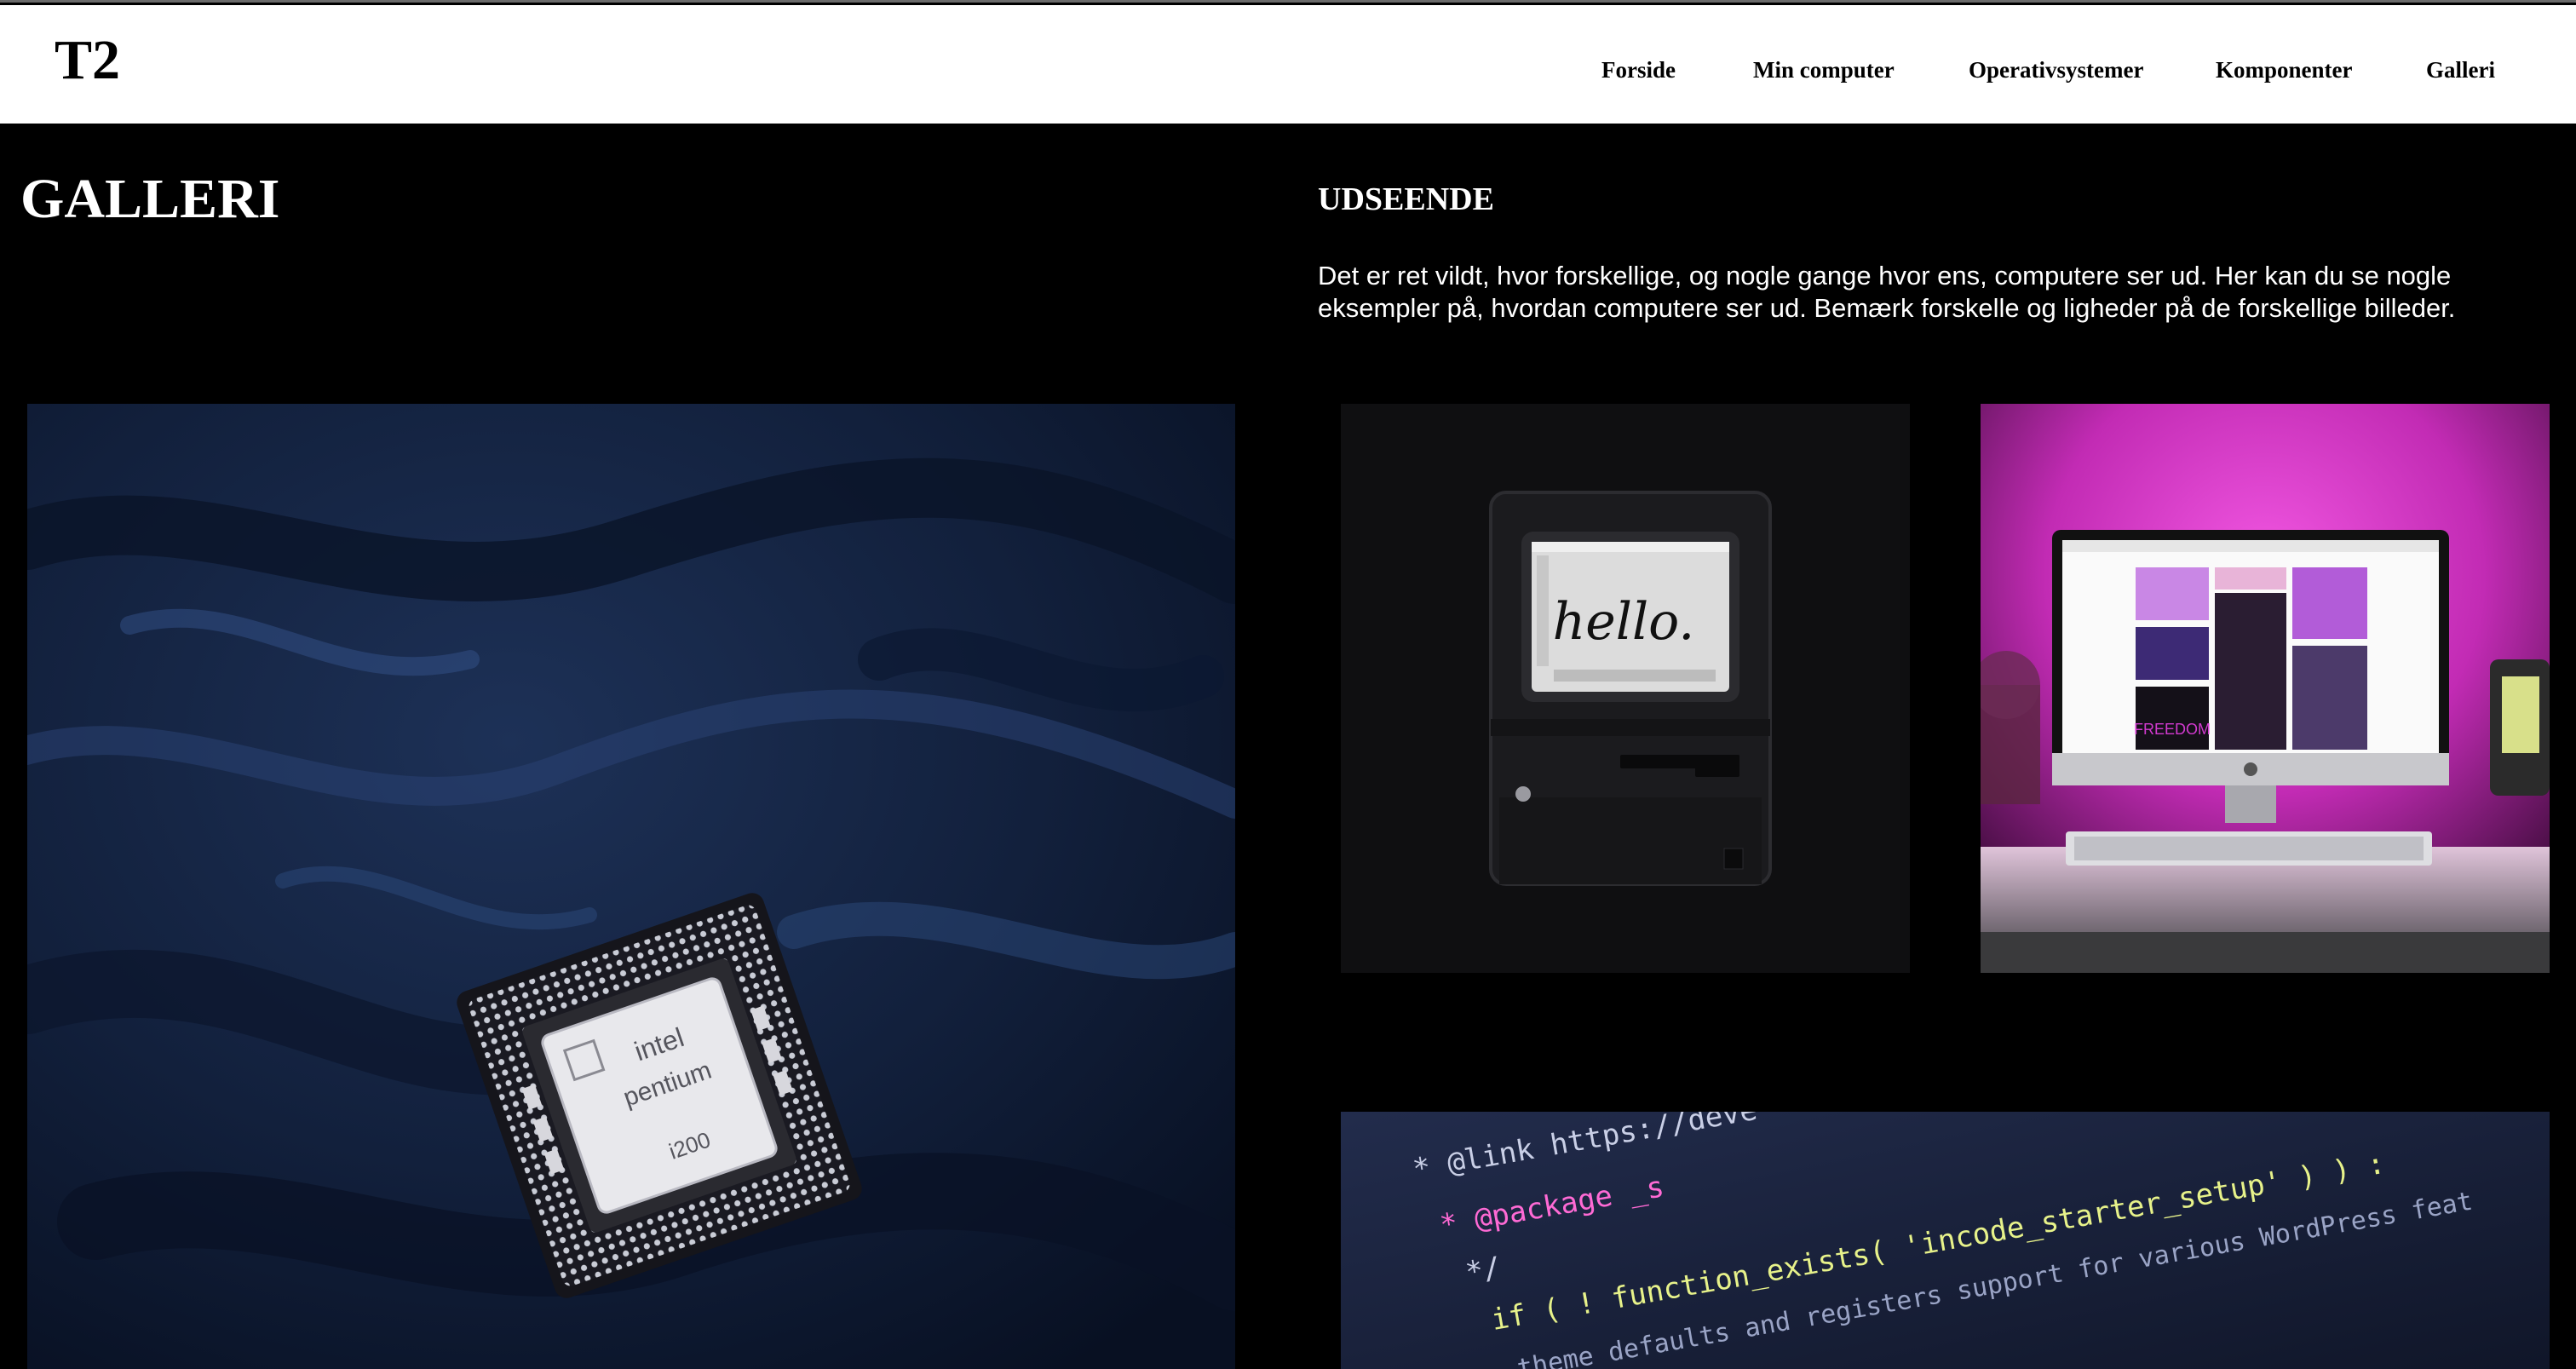  What do you see at coordinates (2172, 729) in the screenshot?
I see `imac-wallpaper-text: FREEDOM` at bounding box center [2172, 729].